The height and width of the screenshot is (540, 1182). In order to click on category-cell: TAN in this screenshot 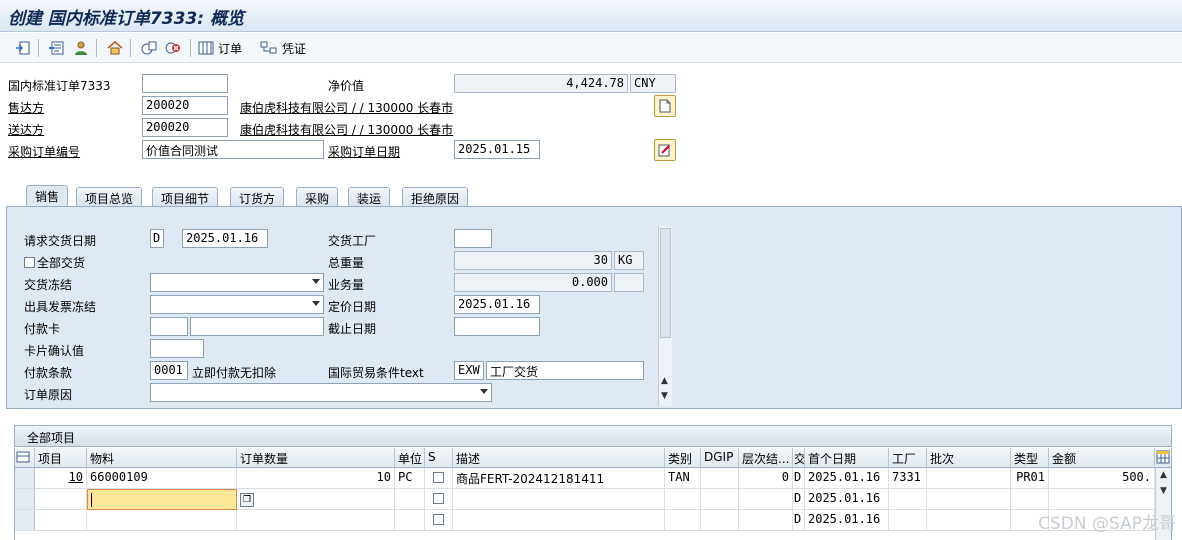, I will do `click(683, 478)`.